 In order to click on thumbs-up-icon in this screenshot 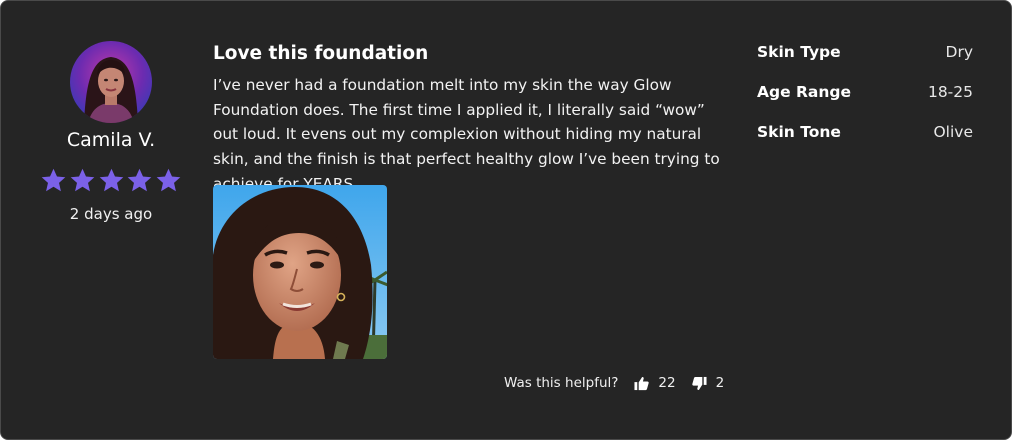, I will do `click(642, 383)`.